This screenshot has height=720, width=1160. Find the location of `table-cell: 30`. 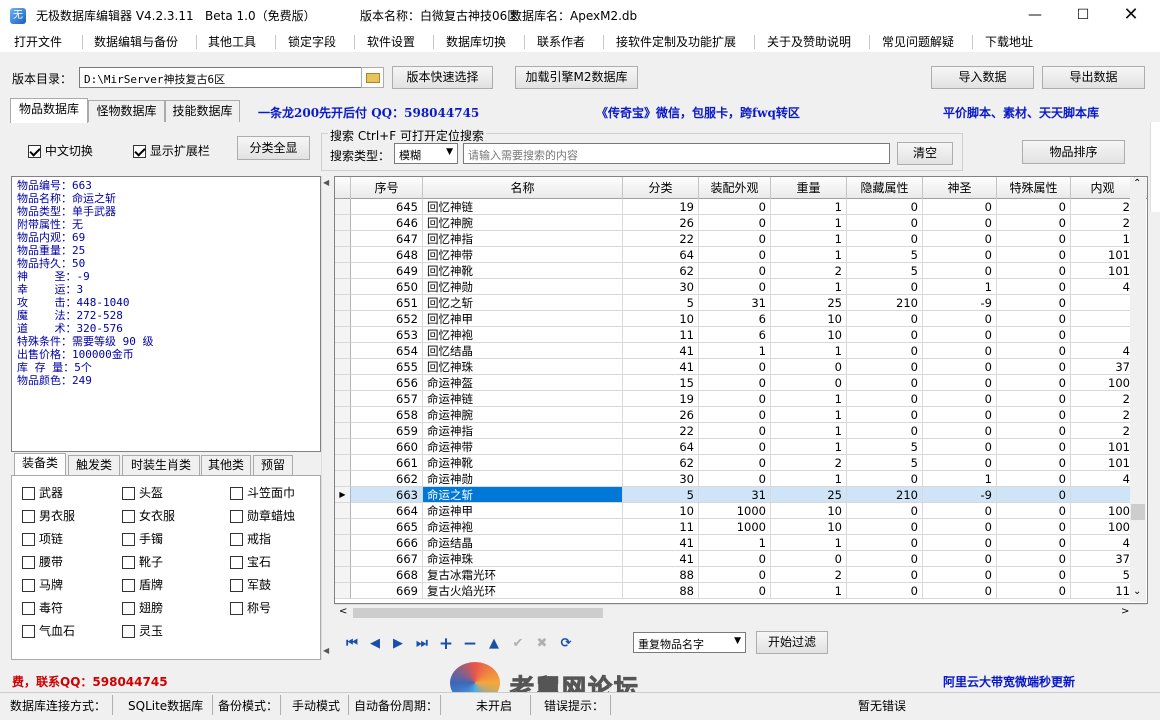

table-cell: 30 is located at coordinates (661, 287).